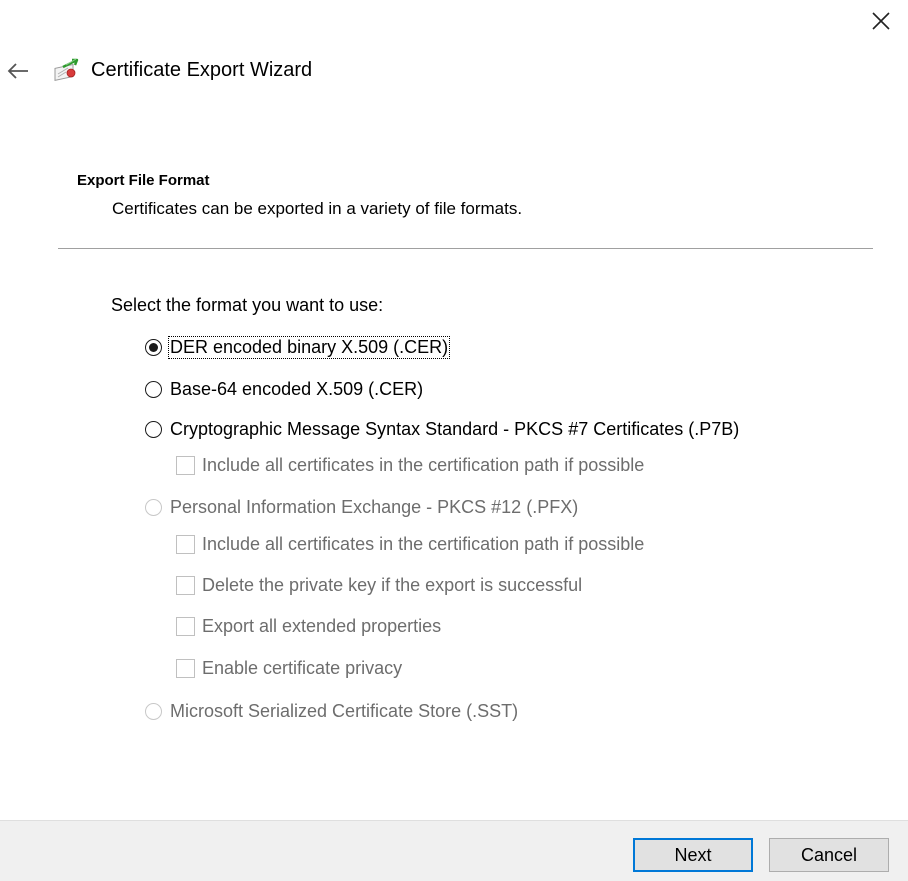 The width and height of the screenshot is (908, 881). I want to click on radio-selected-dot, so click(153, 347).